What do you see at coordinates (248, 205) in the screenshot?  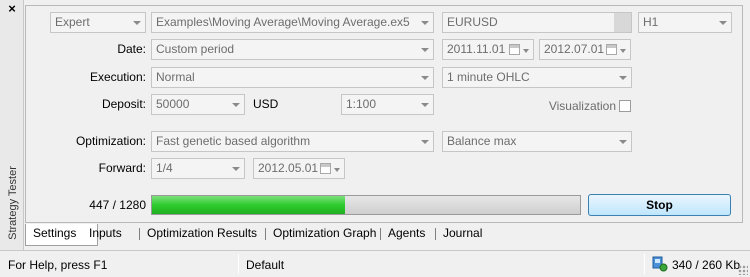 I see `progress-fill` at bounding box center [248, 205].